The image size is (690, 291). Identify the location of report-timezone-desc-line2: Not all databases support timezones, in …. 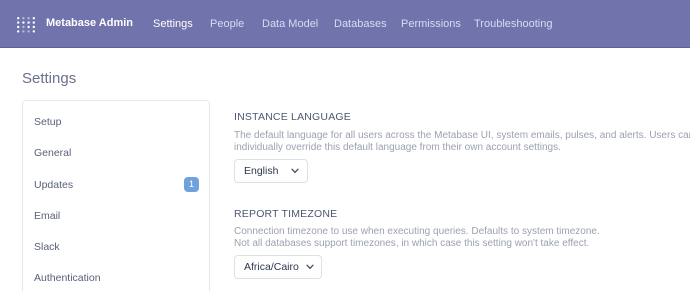
(412, 243).